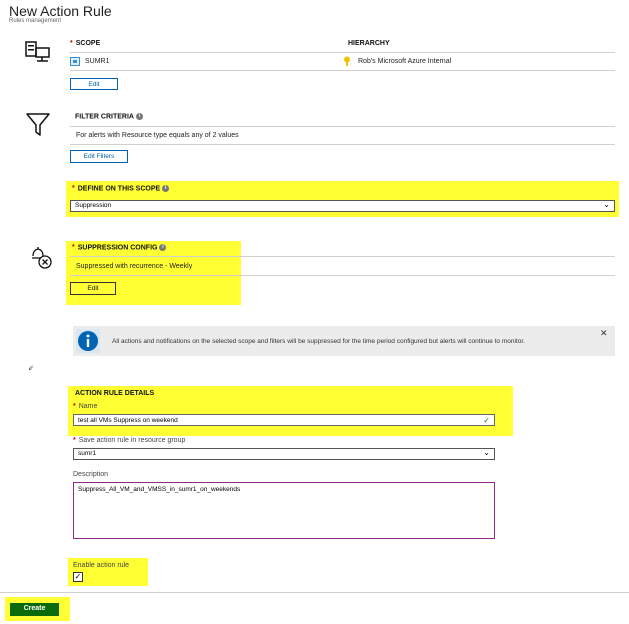  I want to click on description-label: Description, so click(91, 474).